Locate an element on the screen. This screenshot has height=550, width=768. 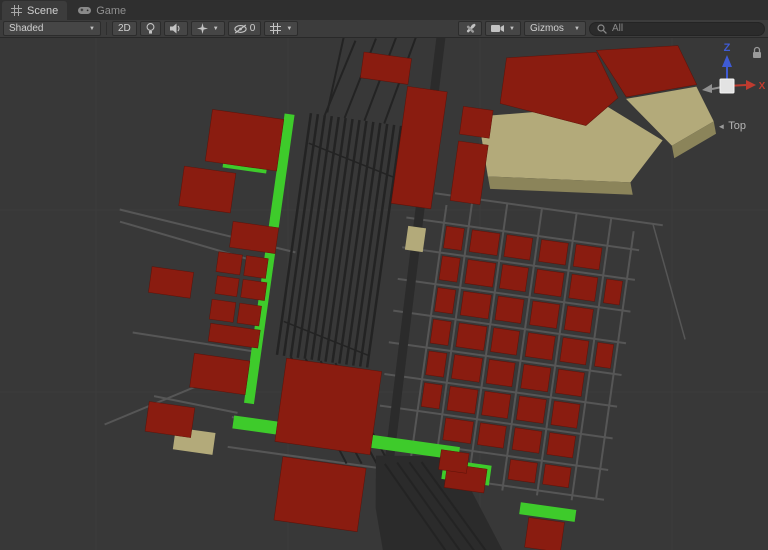
2d-toggle-button: 2D is located at coordinates (124, 28).